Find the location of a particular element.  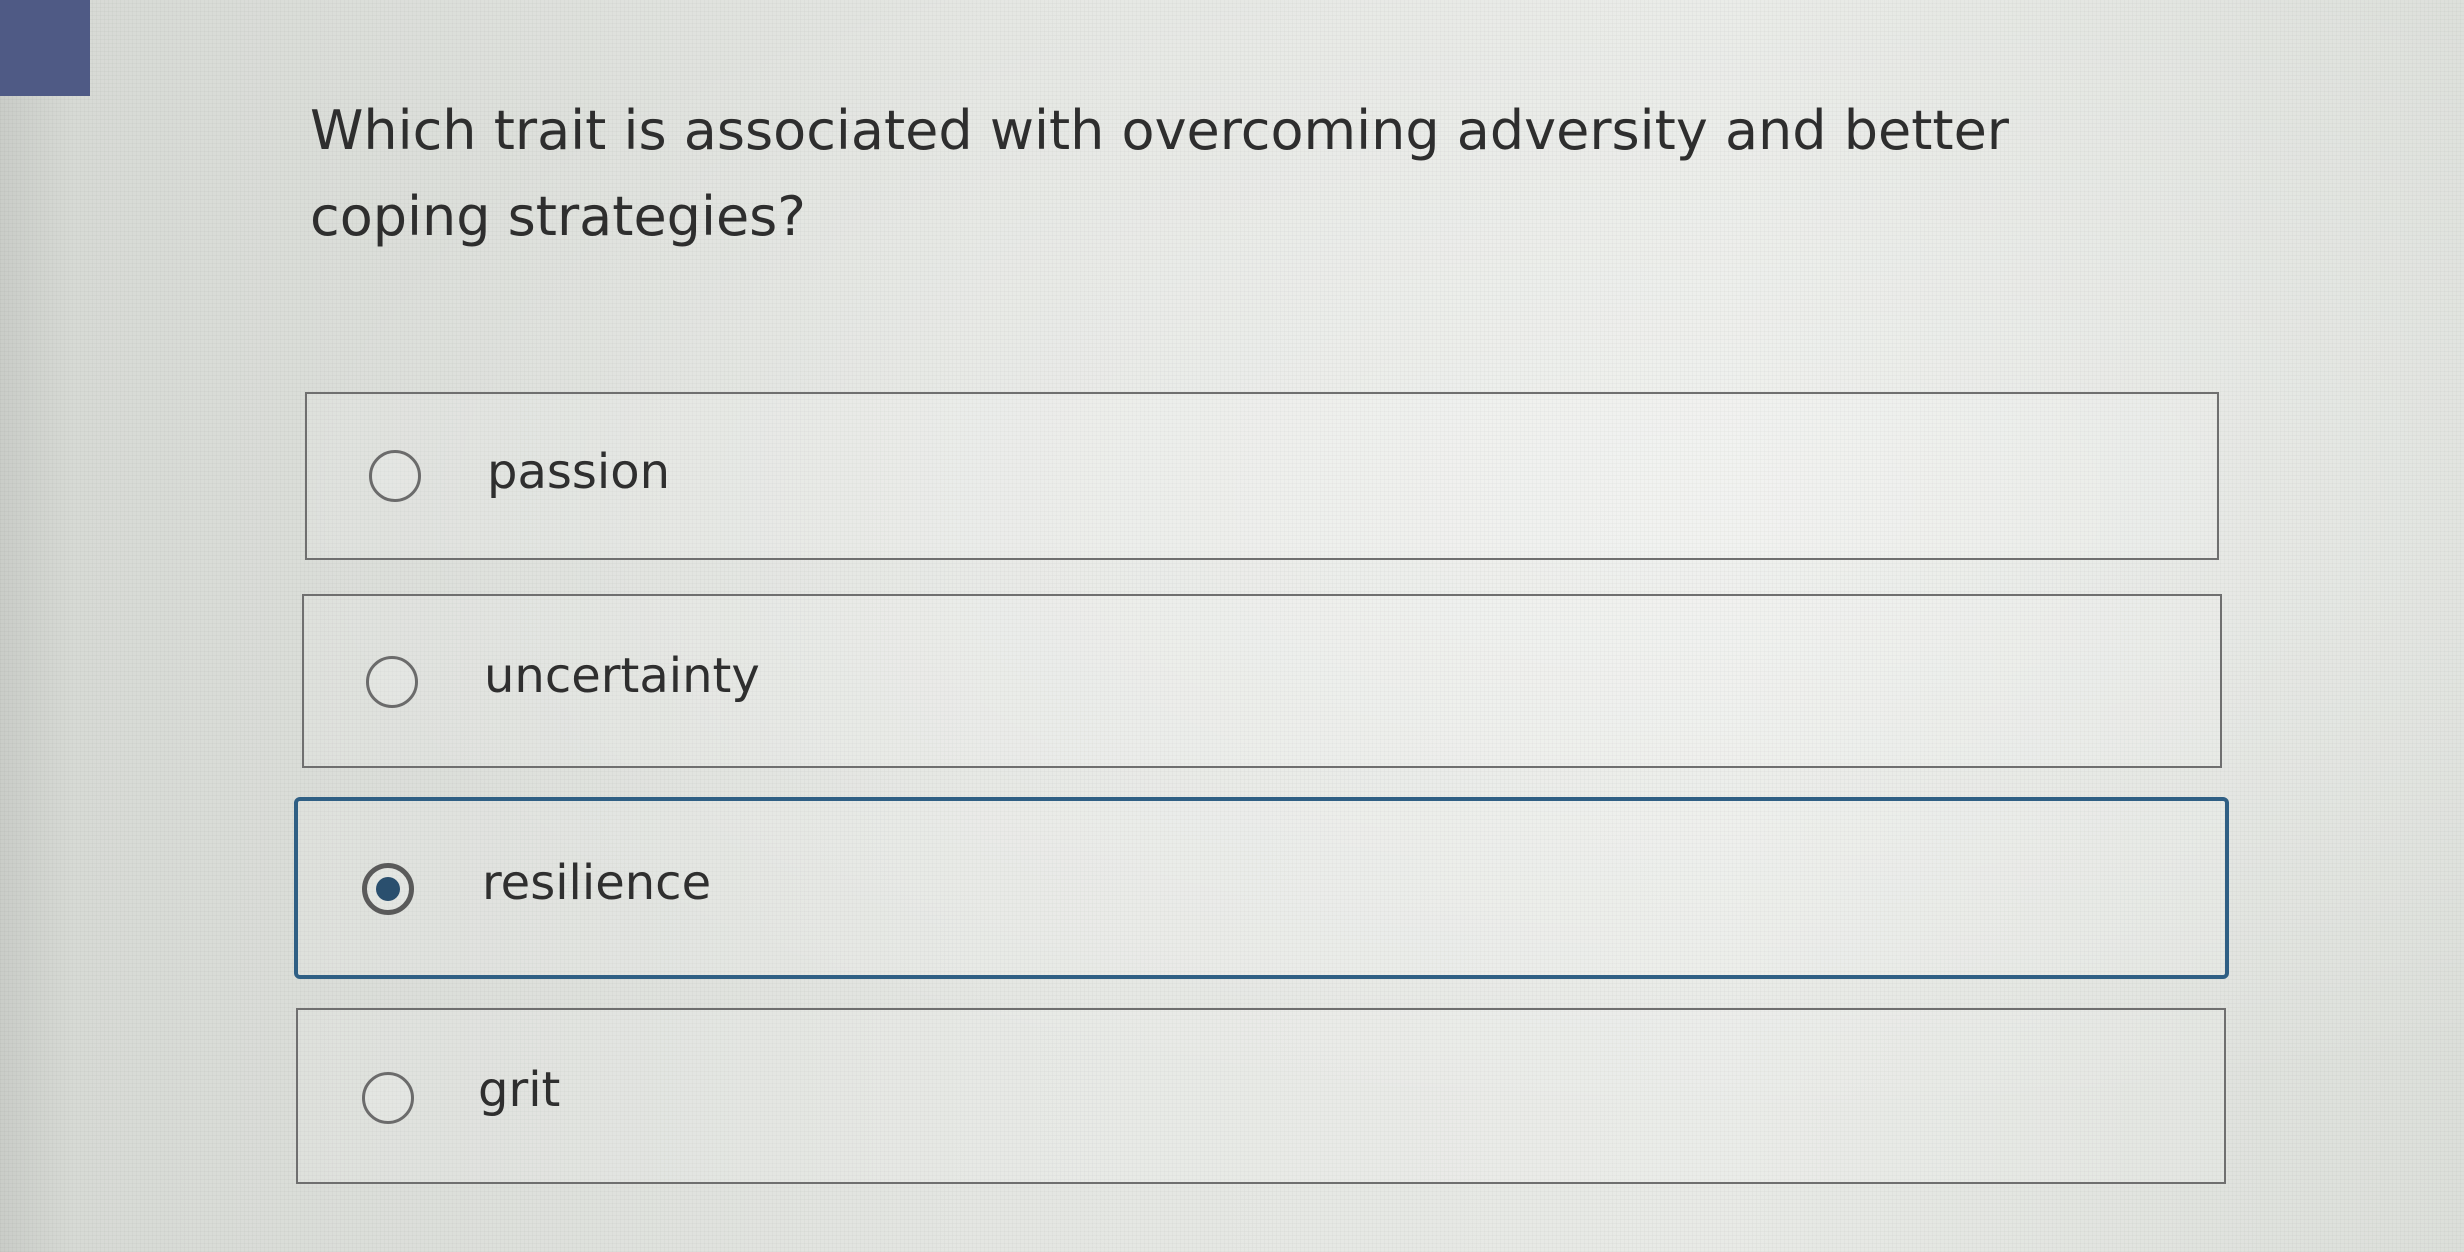

option-resilience: resilience is located at coordinates (1261, 888).